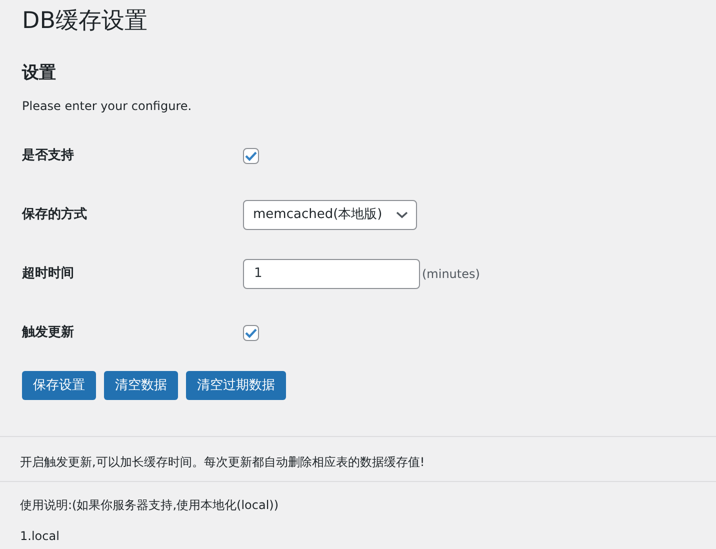  Describe the element at coordinates (39, 536) in the screenshot. I see `usage-item: 1.local` at that location.